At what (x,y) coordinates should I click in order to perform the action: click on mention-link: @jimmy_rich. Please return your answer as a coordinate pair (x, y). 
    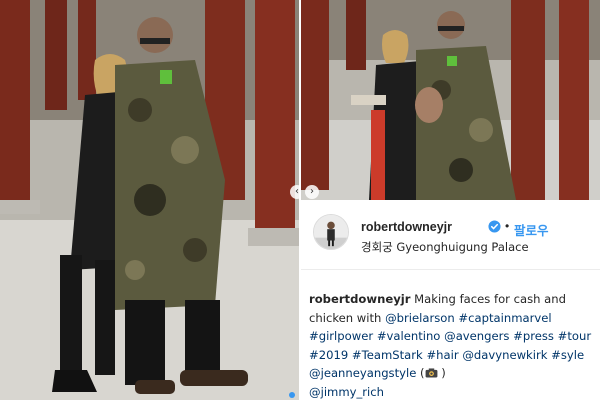
    Looking at the image, I should click on (346, 392).